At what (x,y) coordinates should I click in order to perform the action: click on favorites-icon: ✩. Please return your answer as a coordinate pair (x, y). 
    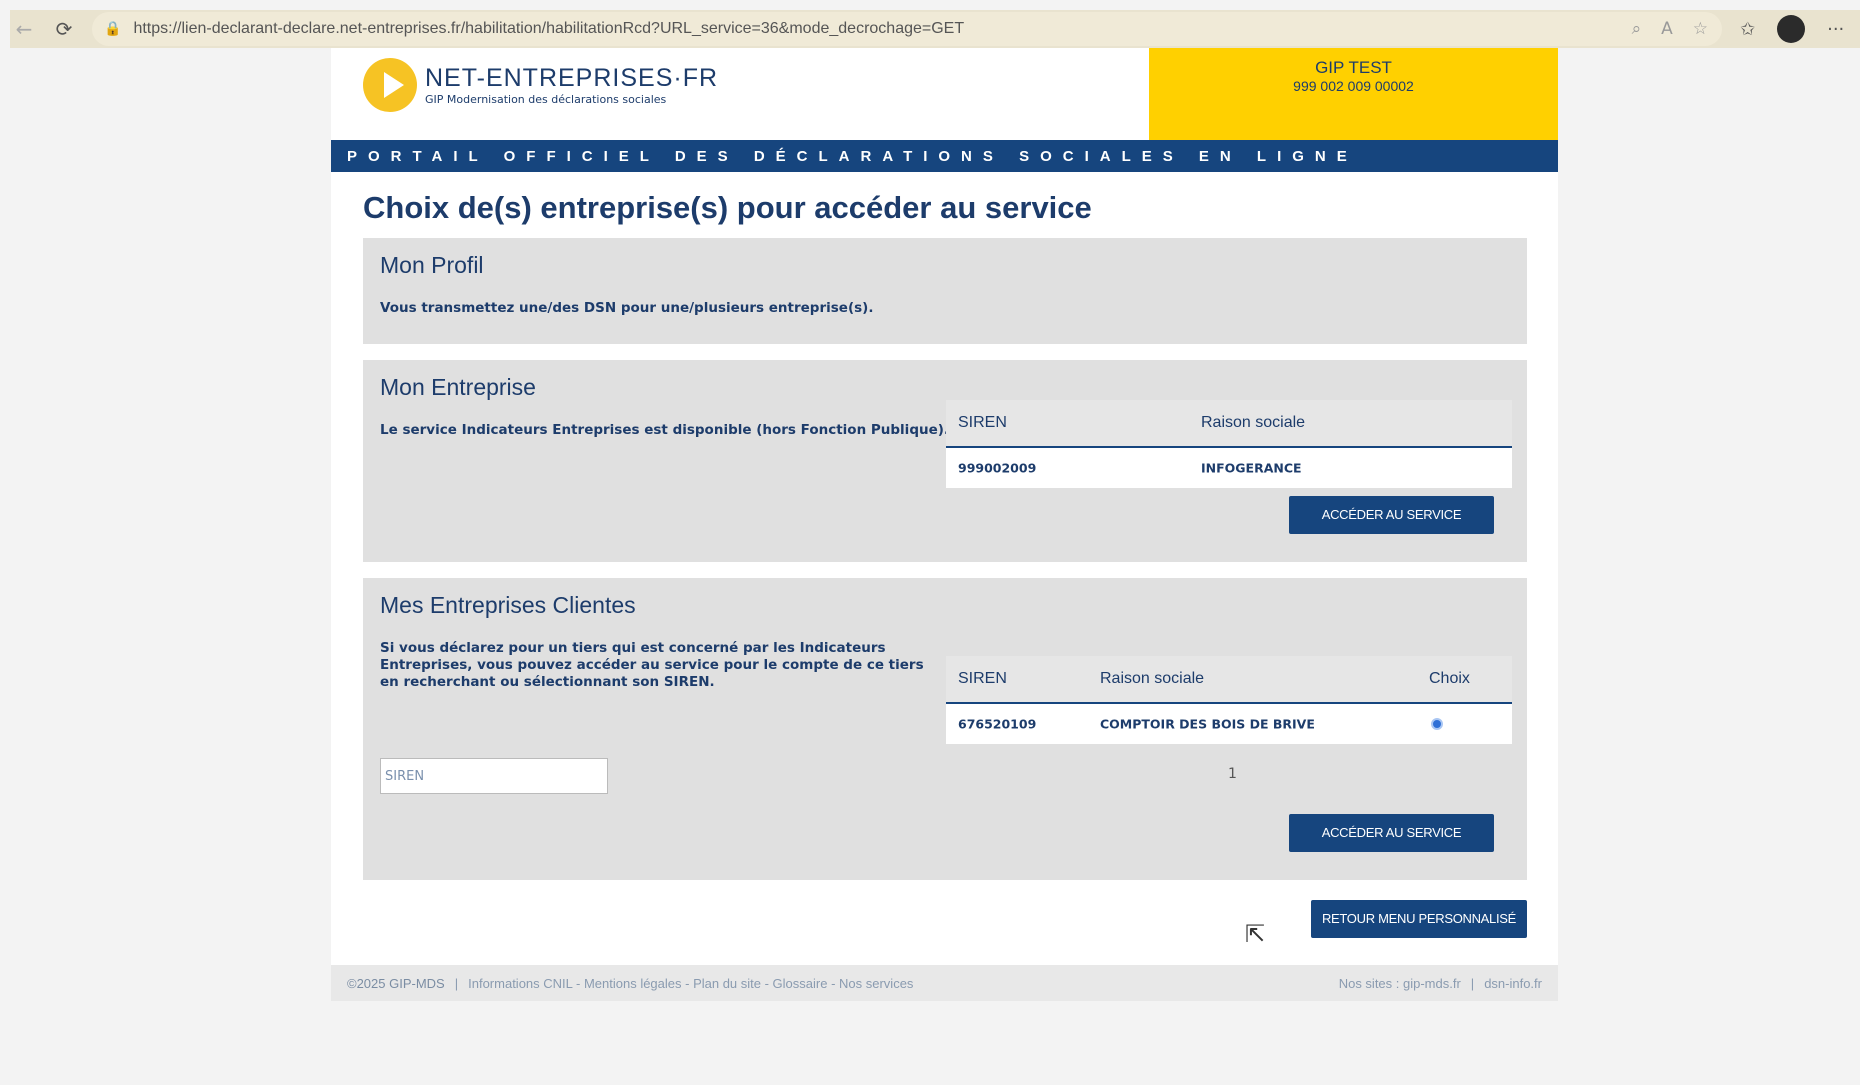
    Looking at the image, I should click on (1747, 29).